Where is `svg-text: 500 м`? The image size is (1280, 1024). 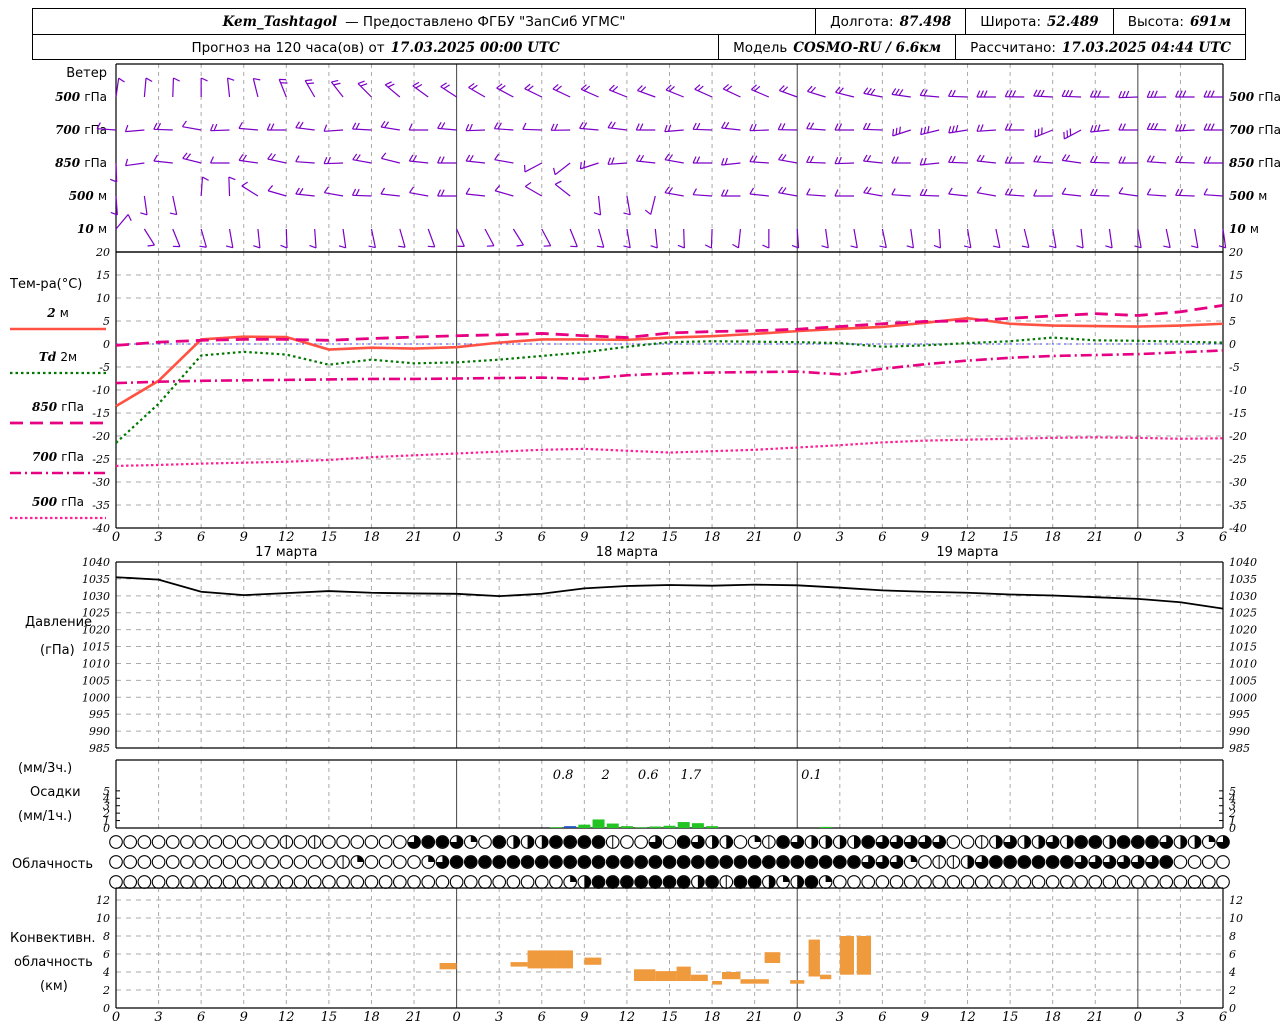 svg-text: 500 м is located at coordinates (1248, 196).